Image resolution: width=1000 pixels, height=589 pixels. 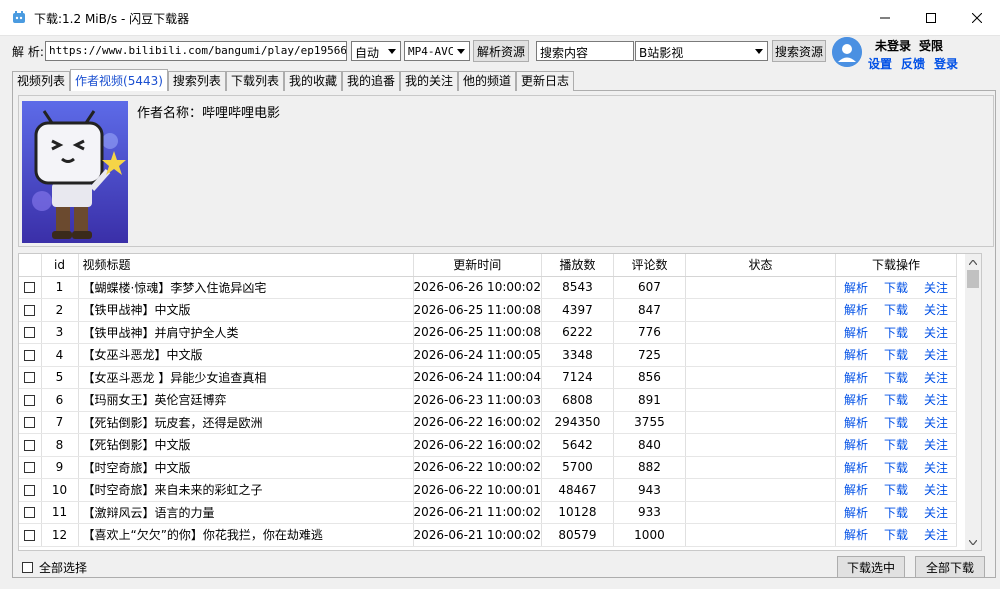 What do you see at coordinates (973, 402) in the screenshot?
I see `vertical-scrollbar` at bounding box center [973, 402].